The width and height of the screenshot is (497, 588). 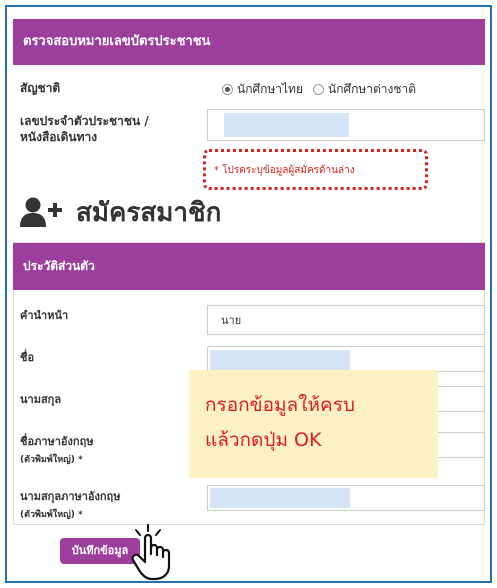 I want to click on required-note: * โปรดระบุข้อมูลผู้สมัครด้านล่าง, so click(x=284, y=170).